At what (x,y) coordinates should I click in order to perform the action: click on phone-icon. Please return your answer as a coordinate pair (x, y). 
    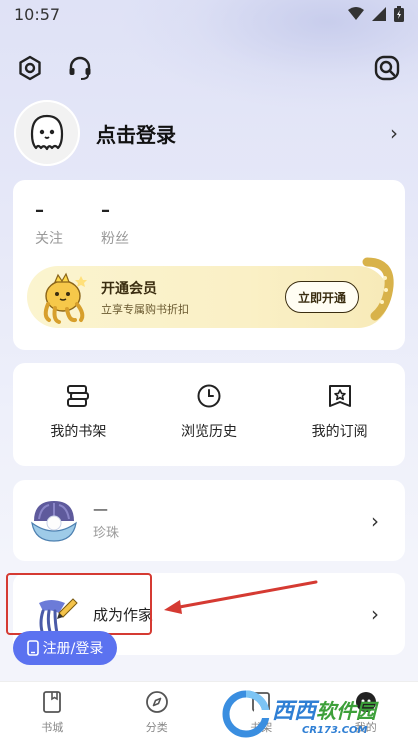
    Looking at the image, I should click on (32, 648).